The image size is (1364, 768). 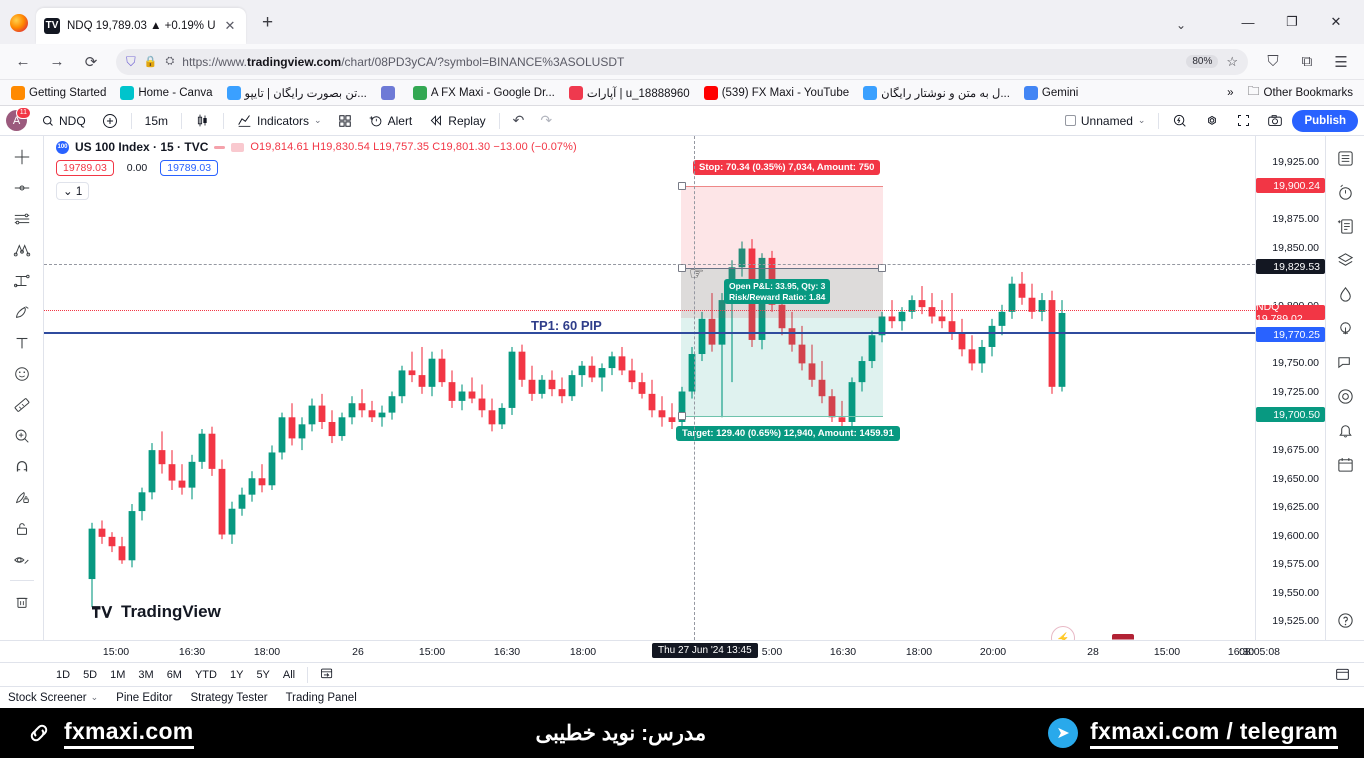 What do you see at coordinates (1345, 396) in the screenshot?
I see `broker-icon` at bounding box center [1345, 396].